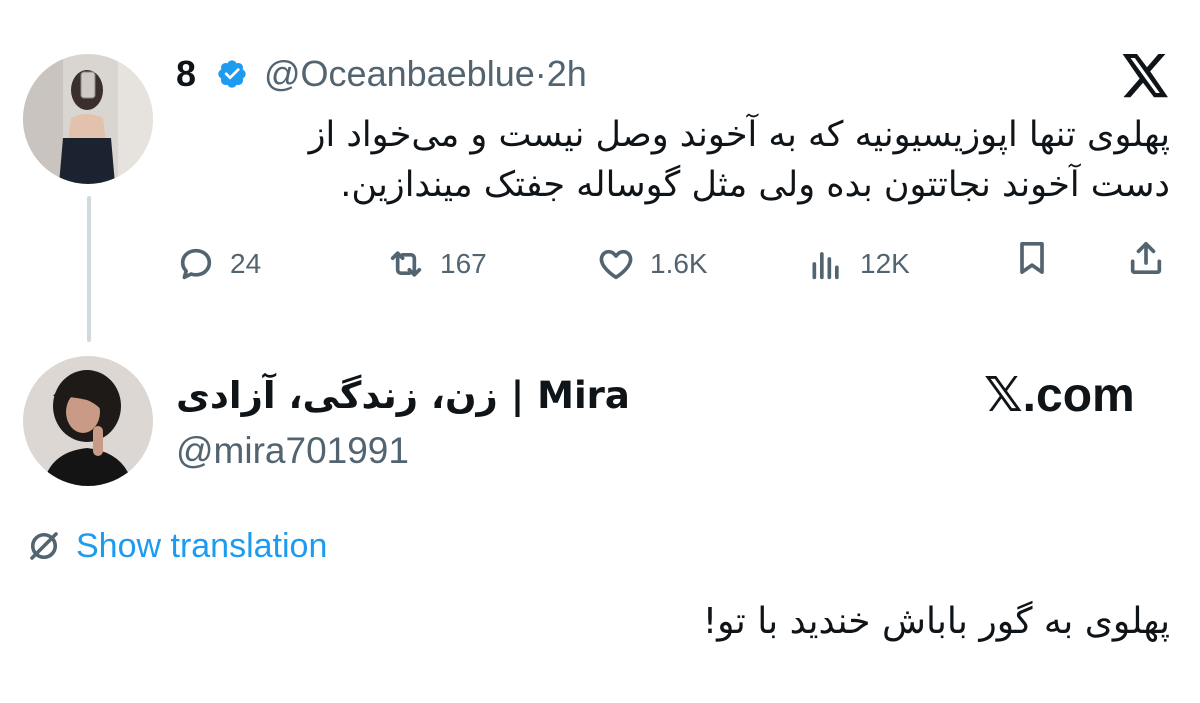  Describe the element at coordinates (89, 269) in the screenshot. I see `thread-connector-line` at that location.